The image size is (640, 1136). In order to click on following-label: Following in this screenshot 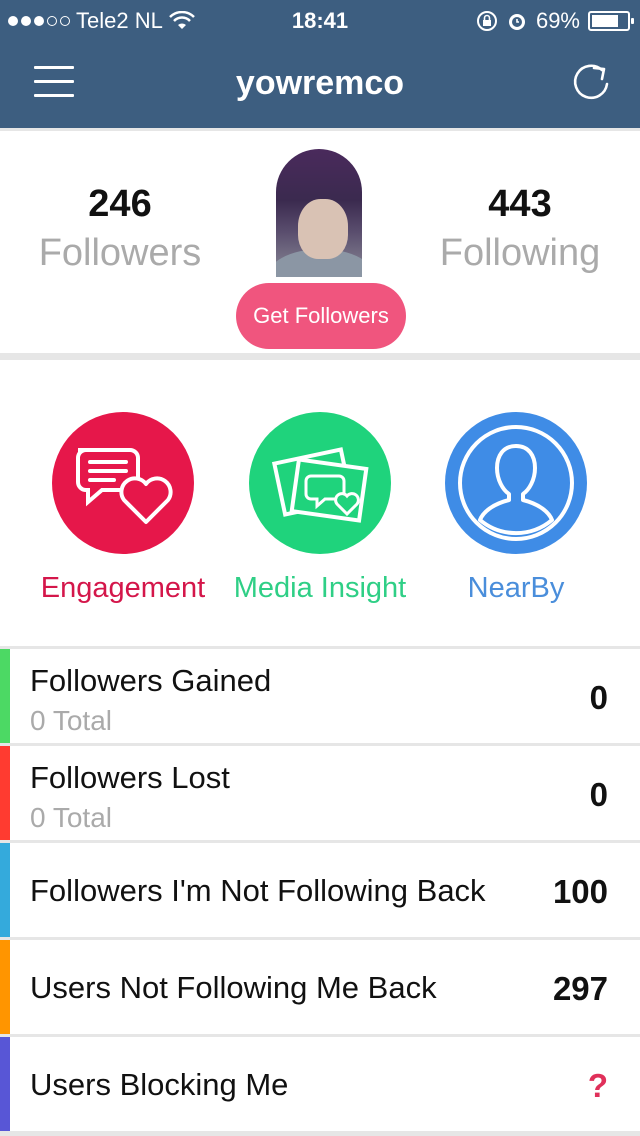, I will do `click(520, 253)`.